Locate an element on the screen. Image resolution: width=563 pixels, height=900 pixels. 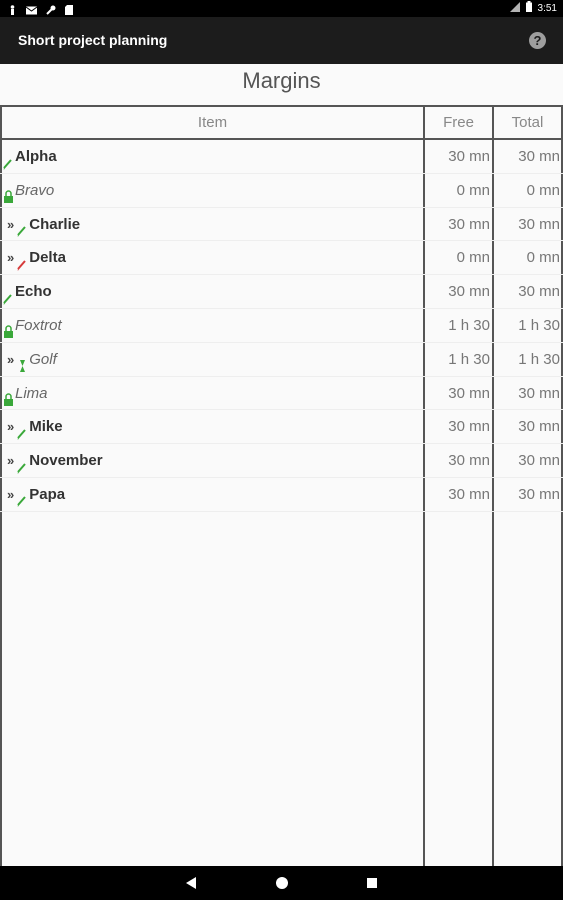
status-bar: 3:51 is located at coordinates (281, 8).